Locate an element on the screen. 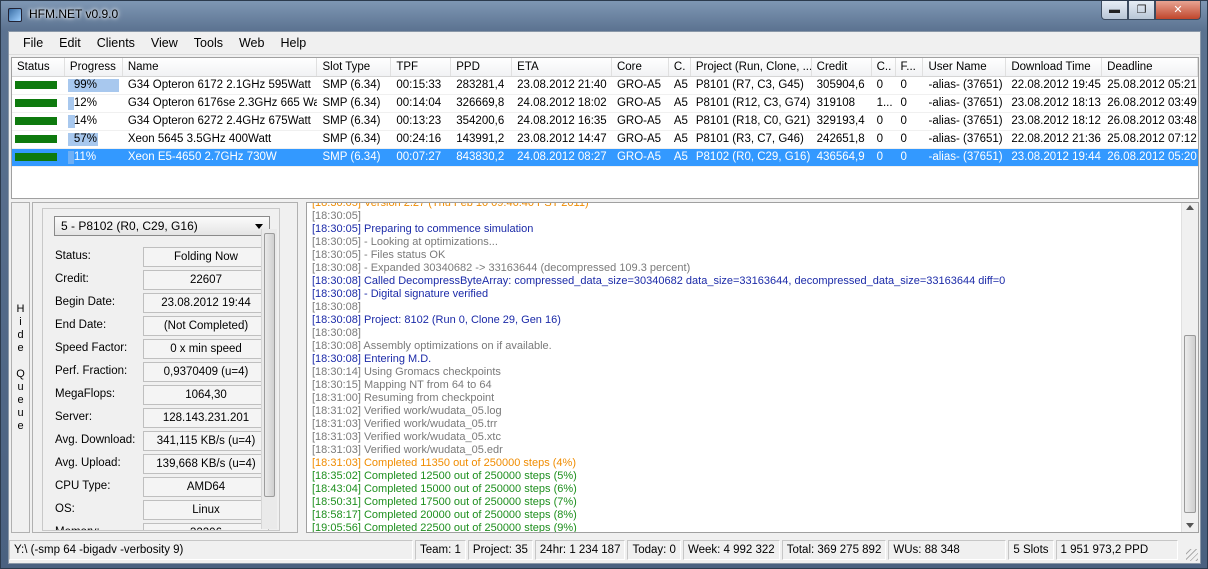  queue-field: Begin Date: 23.08.2012 19:44 is located at coordinates (167, 303).